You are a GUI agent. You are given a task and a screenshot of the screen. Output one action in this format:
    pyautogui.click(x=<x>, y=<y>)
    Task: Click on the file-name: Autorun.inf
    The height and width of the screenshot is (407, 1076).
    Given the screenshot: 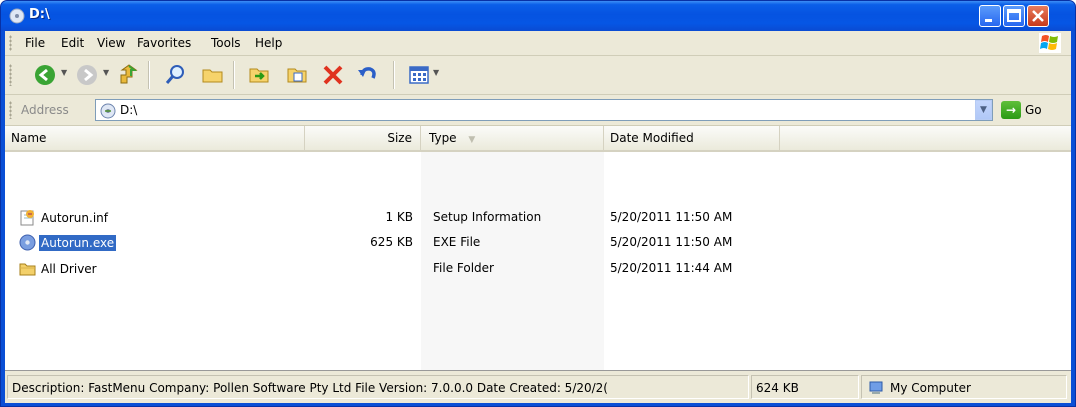 What is the action you would take?
    pyautogui.click(x=74, y=218)
    